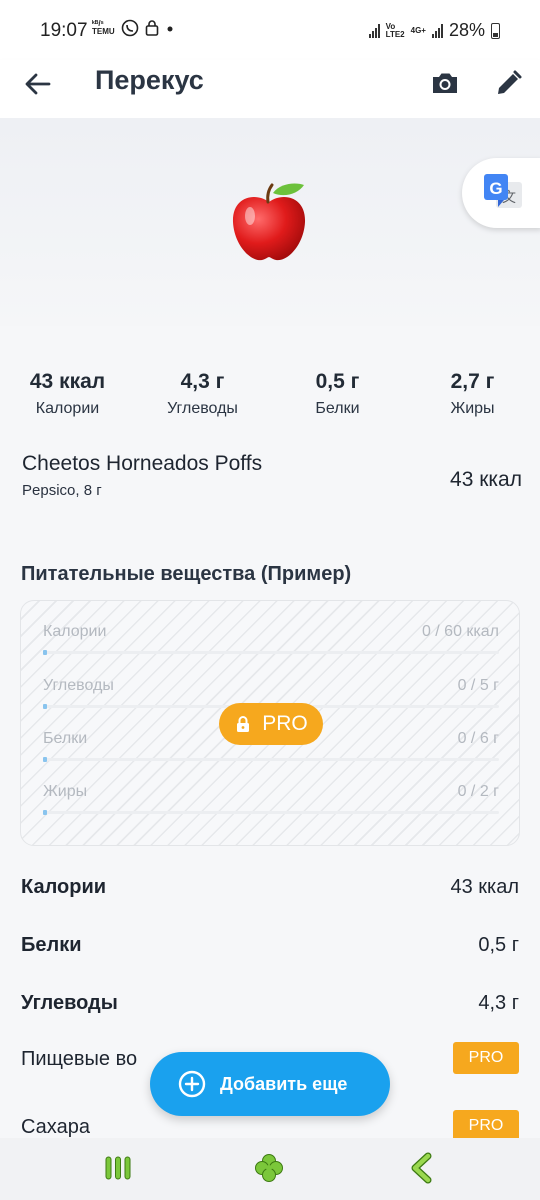 This screenshot has width=540, height=1200. Describe the element at coordinates (284, 1083) in the screenshot. I see `add-more-label: Добавить еще` at that location.